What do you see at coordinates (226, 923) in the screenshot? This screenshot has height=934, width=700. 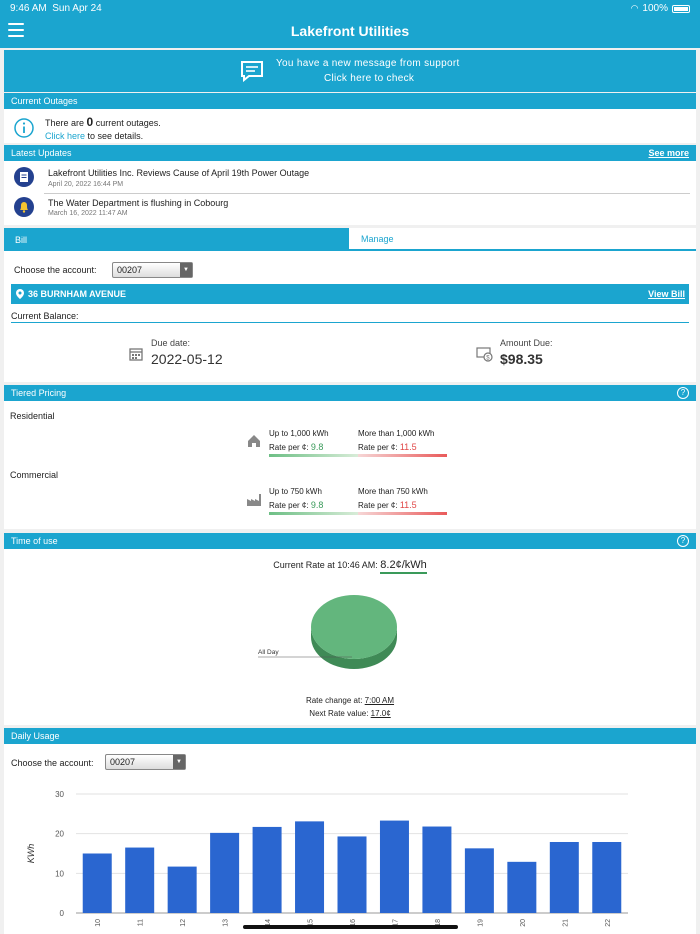 I see `x-tick-label: 13` at bounding box center [226, 923].